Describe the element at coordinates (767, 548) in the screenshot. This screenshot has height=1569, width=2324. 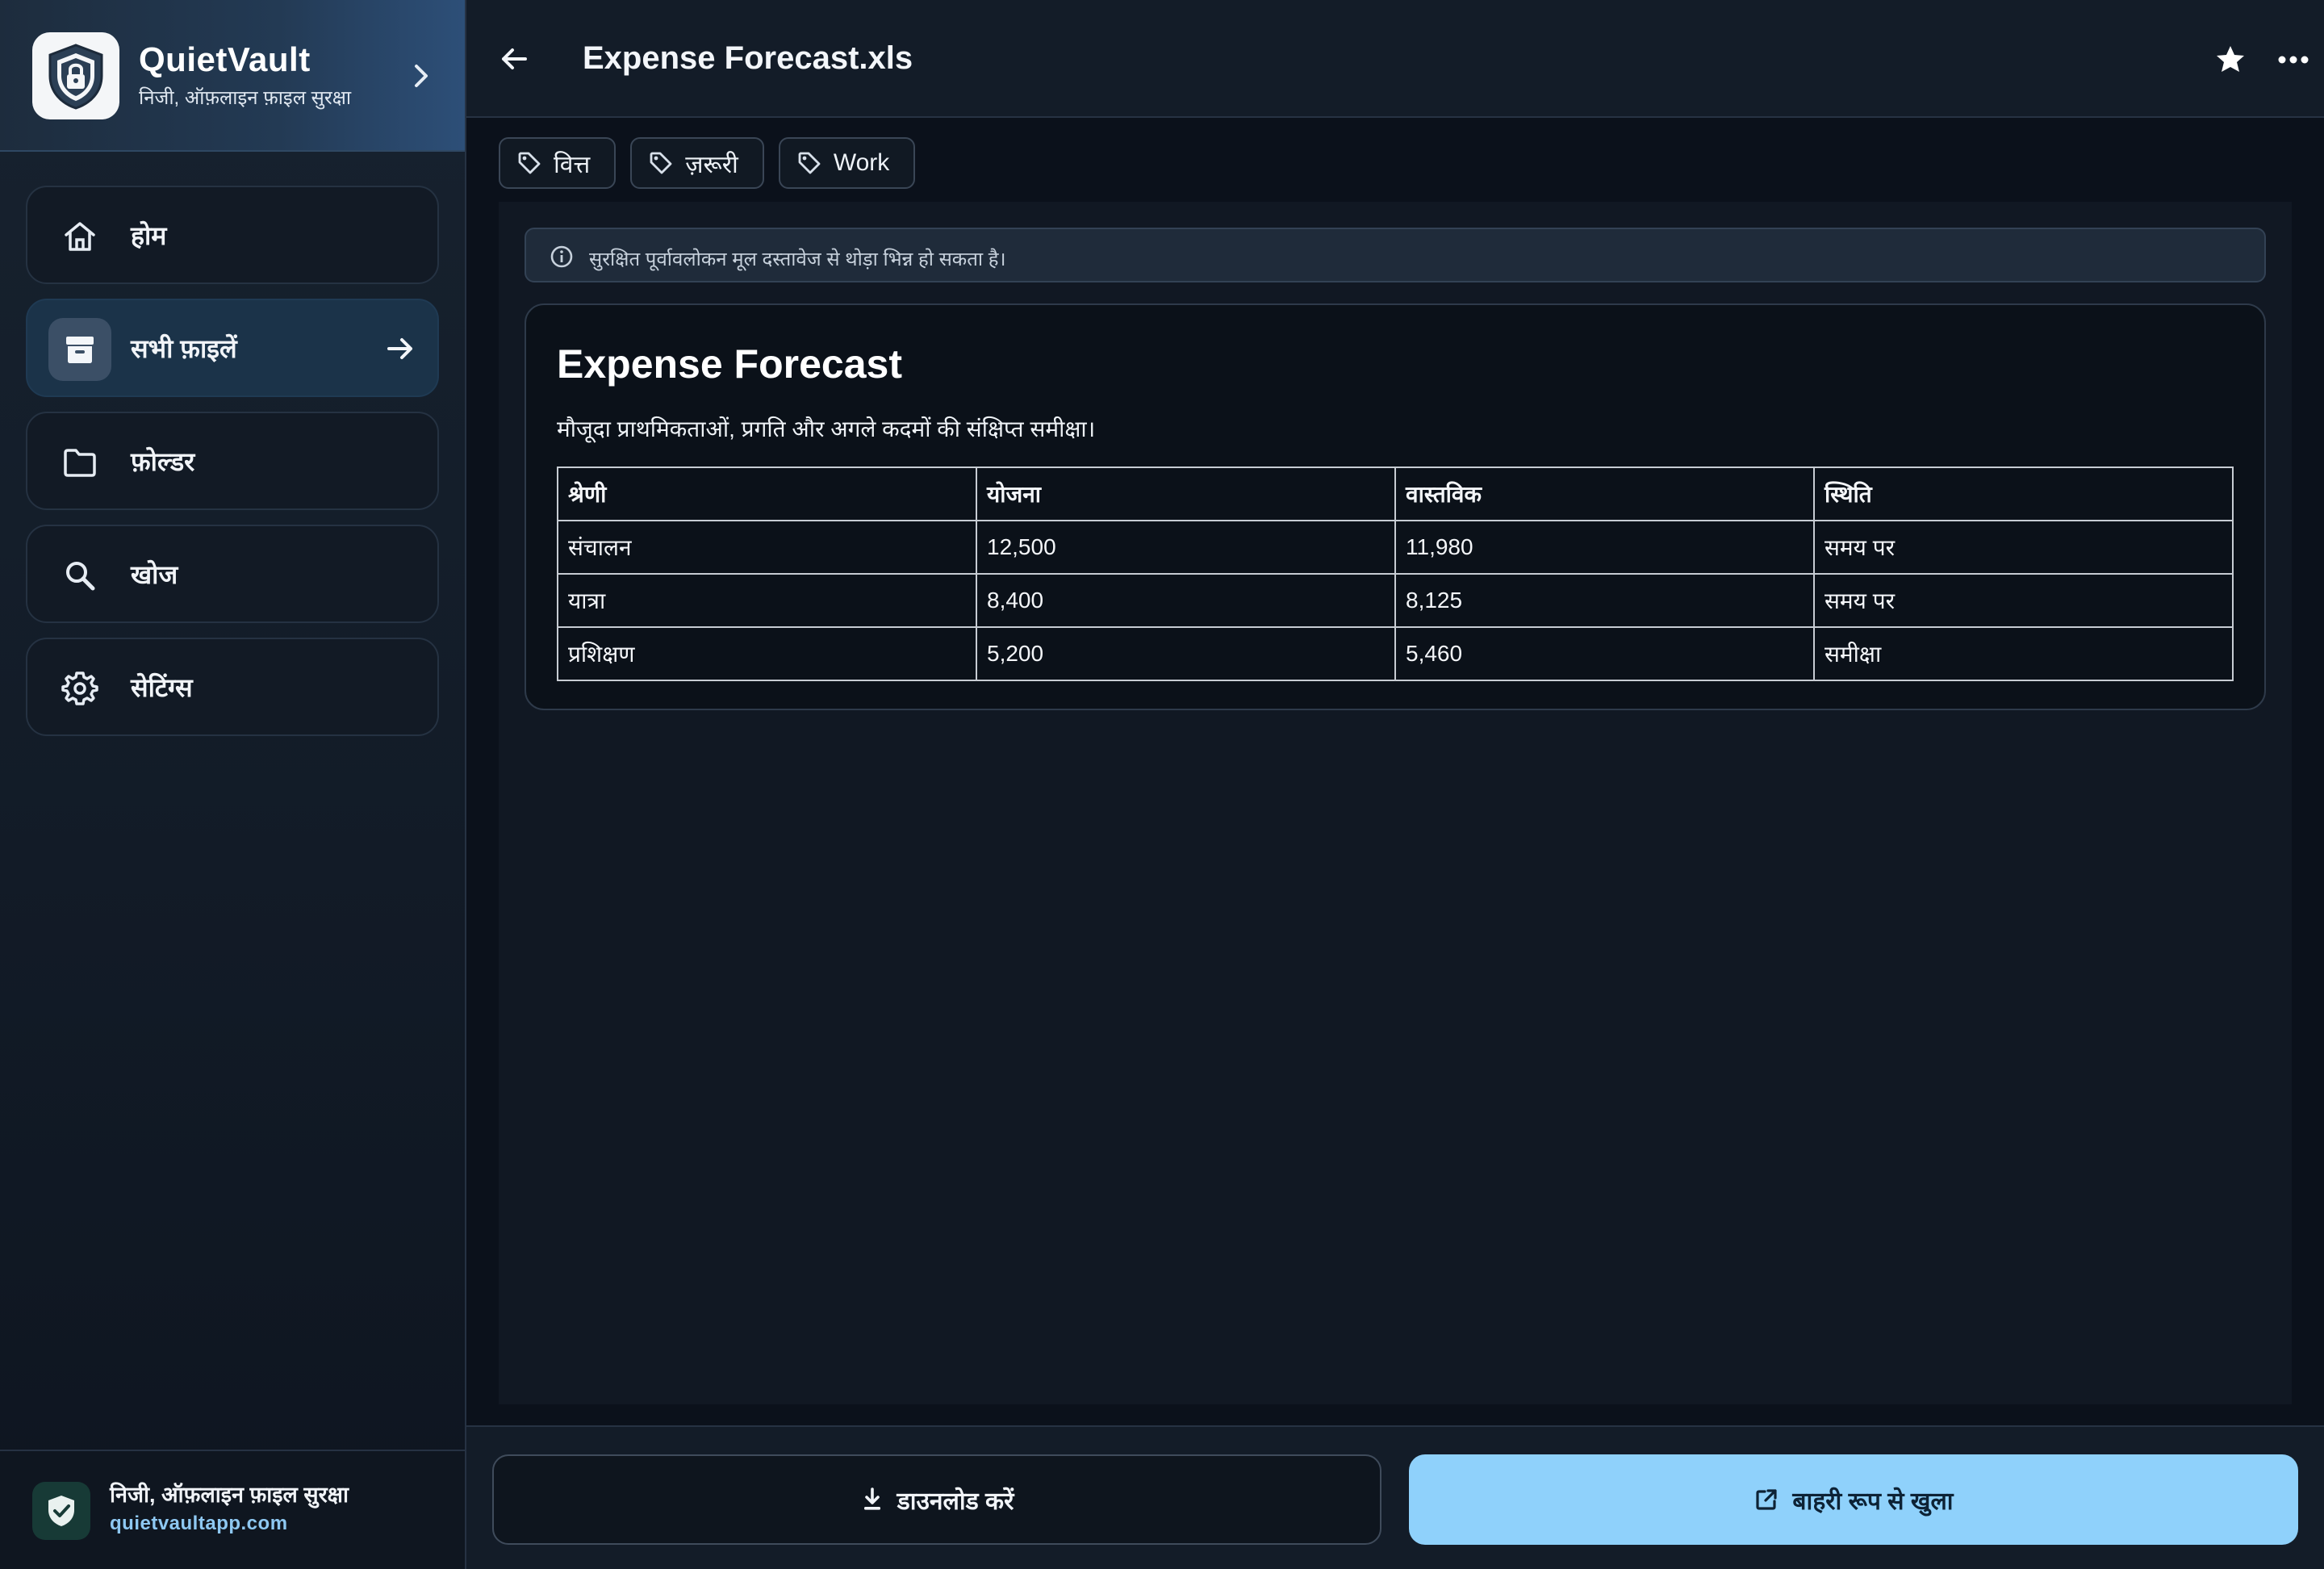
I see `table-cell: संचालन` at that location.